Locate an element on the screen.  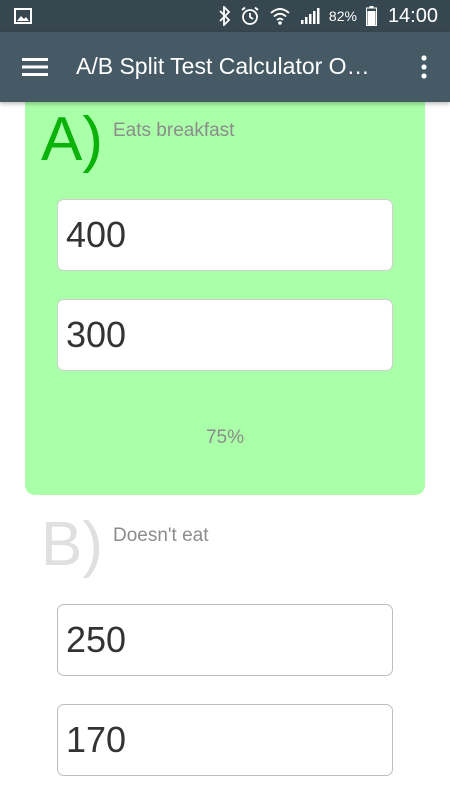
variant-b-conversions-input is located at coordinates (225, 740).